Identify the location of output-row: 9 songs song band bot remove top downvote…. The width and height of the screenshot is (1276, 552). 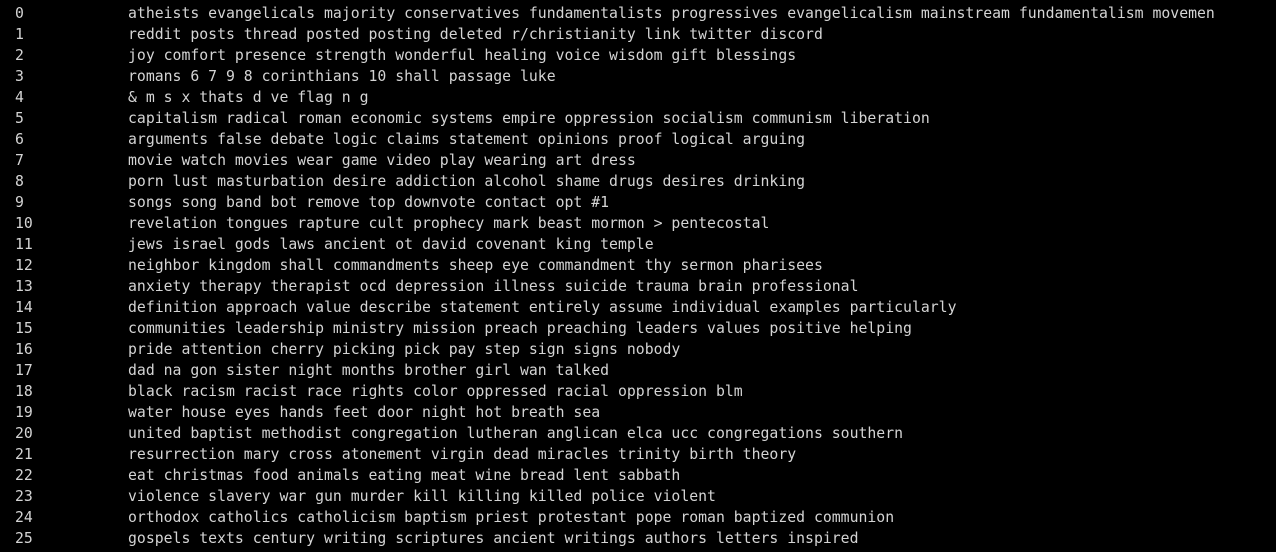
(638, 202).